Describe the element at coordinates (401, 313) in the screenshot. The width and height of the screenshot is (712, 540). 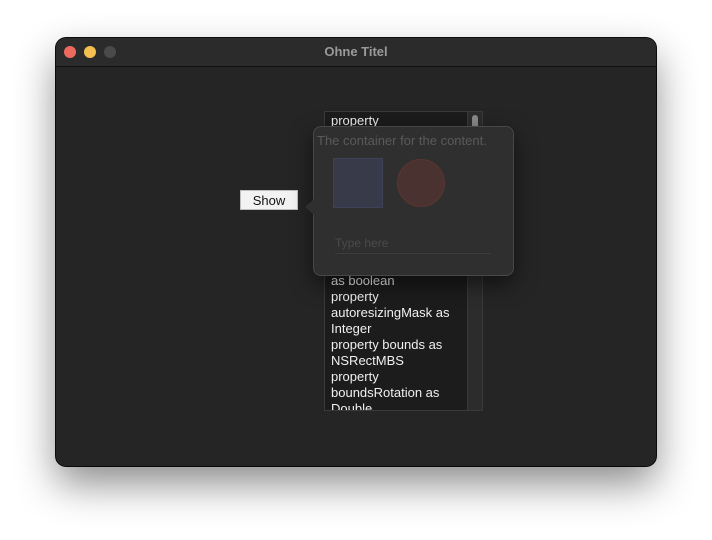
I see `list-item: autoresizingMask as` at that location.